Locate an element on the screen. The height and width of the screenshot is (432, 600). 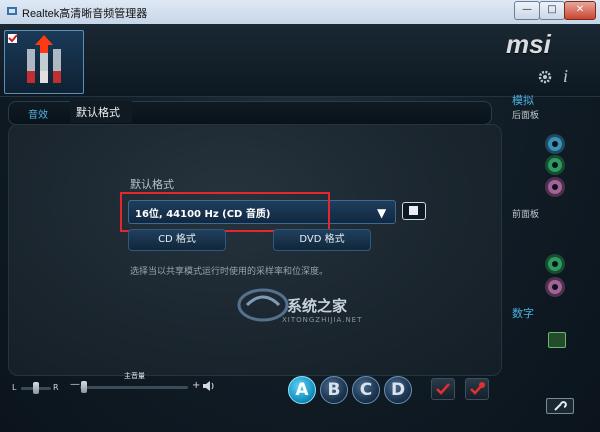
wrench-icon is located at coordinates (560, 406).